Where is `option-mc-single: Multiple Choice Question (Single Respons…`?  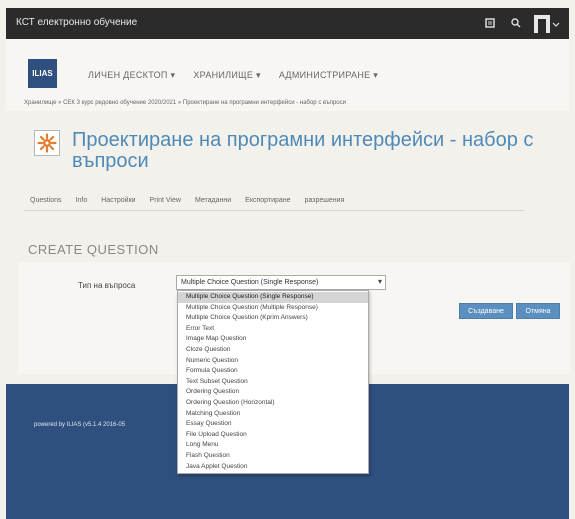
option-mc-single: Multiple Choice Question (Single Respons… is located at coordinates (273, 297).